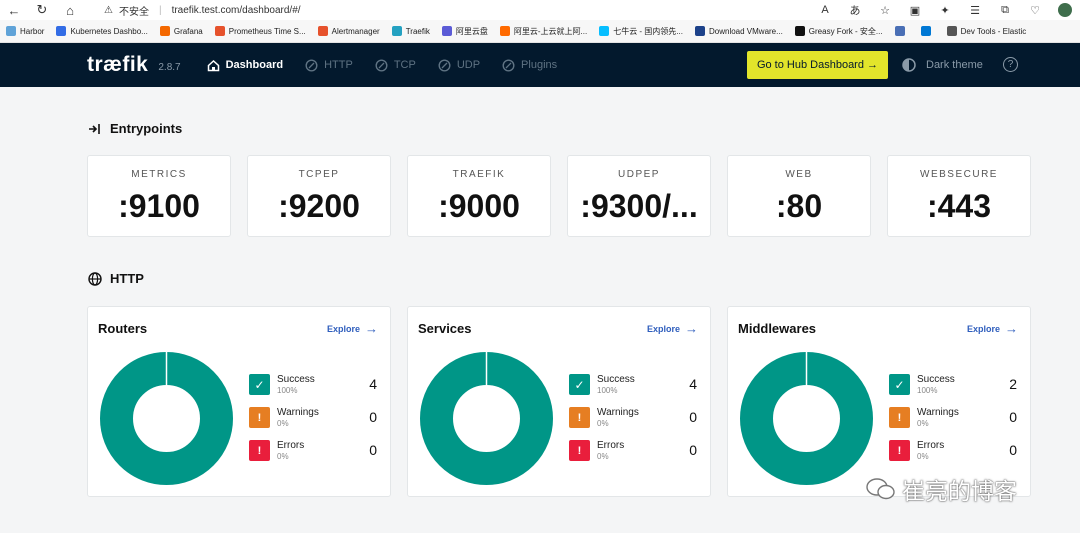 This screenshot has height=533, width=1080. Describe the element at coordinates (94, 128) in the screenshot. I see `entrypoints-icon` at that location.